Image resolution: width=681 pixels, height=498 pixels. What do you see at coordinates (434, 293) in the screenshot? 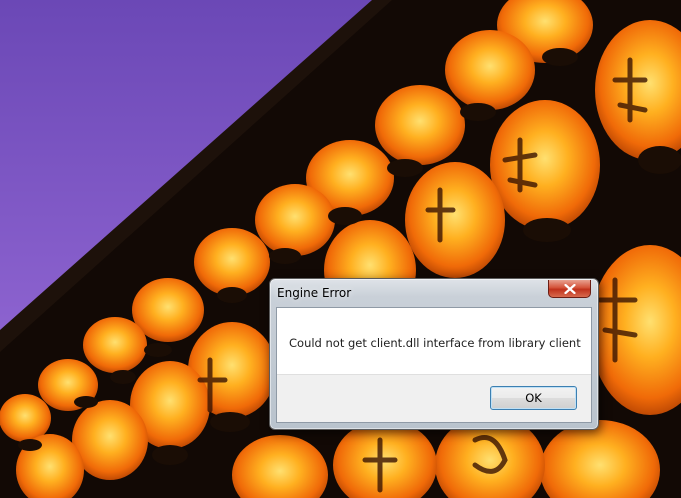
I see `dialog-titlebar: Engine Error` at bounding box center [434, 293].